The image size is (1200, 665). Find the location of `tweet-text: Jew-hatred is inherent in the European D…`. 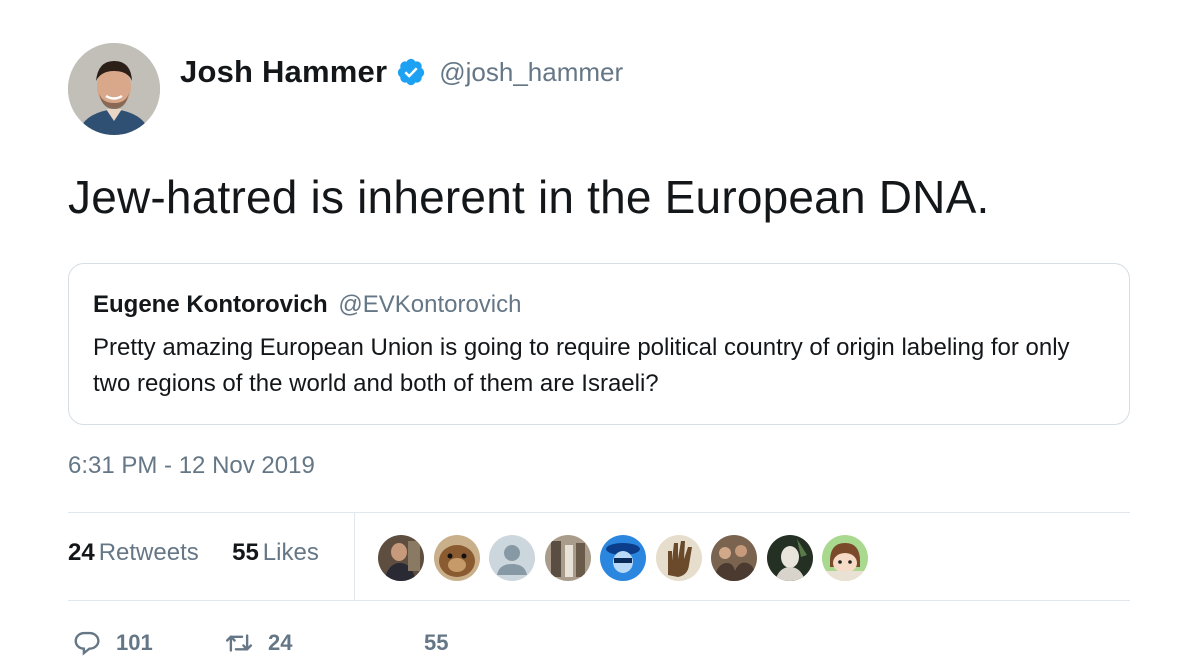

tweet-text: Jew-hatred is inherent in the European D… is located at coordinates (529, 197).